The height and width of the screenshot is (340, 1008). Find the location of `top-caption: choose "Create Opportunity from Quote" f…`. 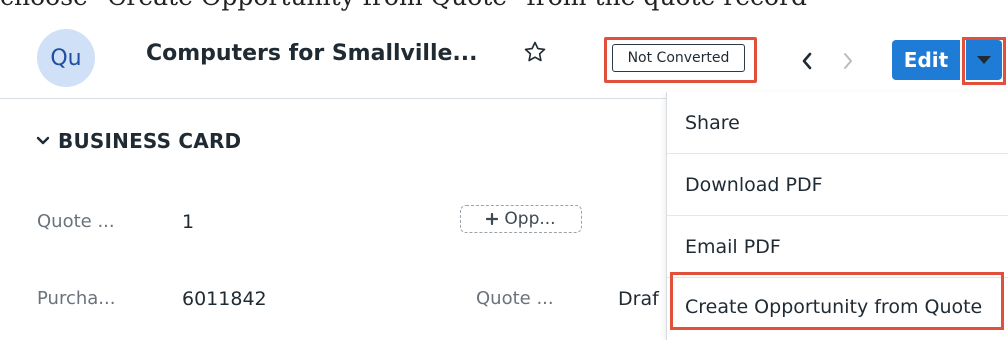

top-caption: choose "Create Opportunity from Quote" f… is located at coordinates (504, 6).